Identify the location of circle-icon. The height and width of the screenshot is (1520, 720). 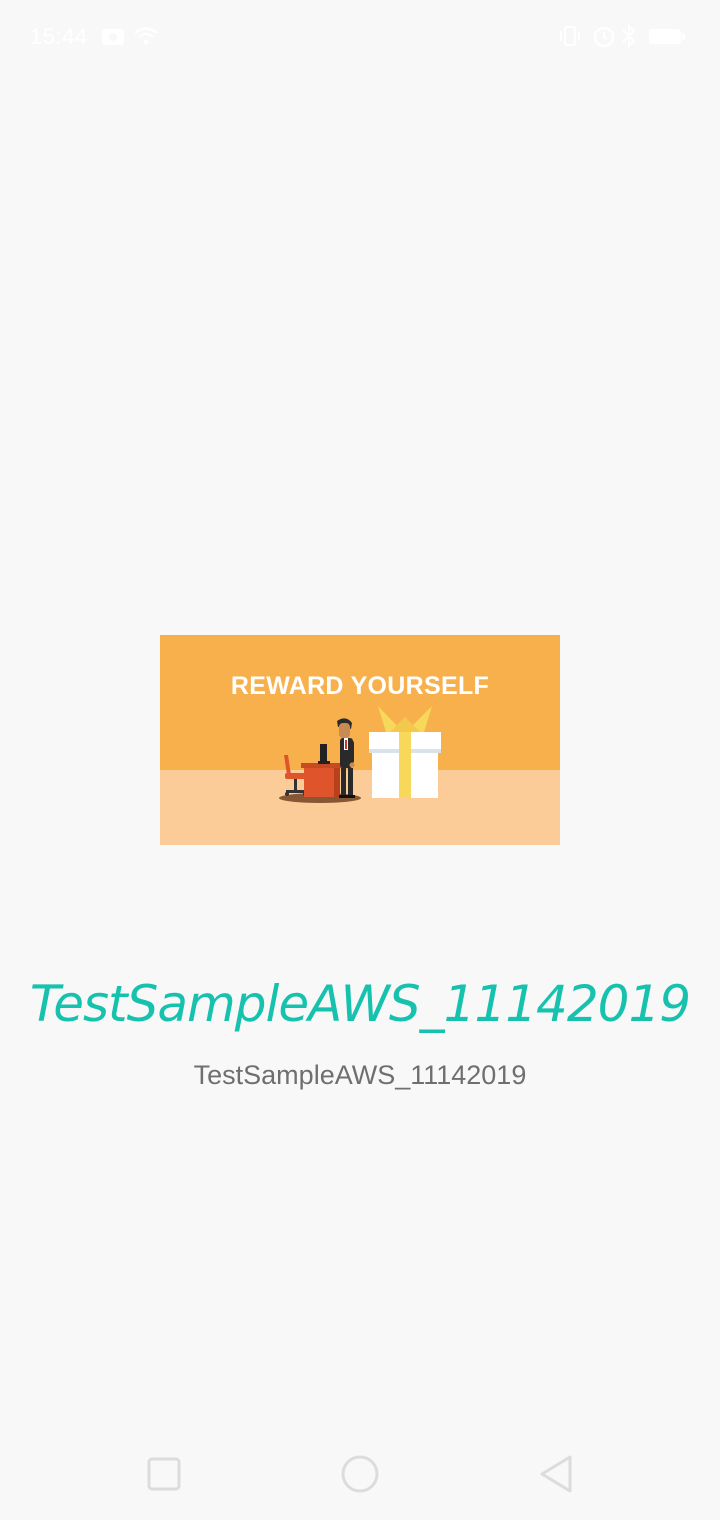
(360, 1474).